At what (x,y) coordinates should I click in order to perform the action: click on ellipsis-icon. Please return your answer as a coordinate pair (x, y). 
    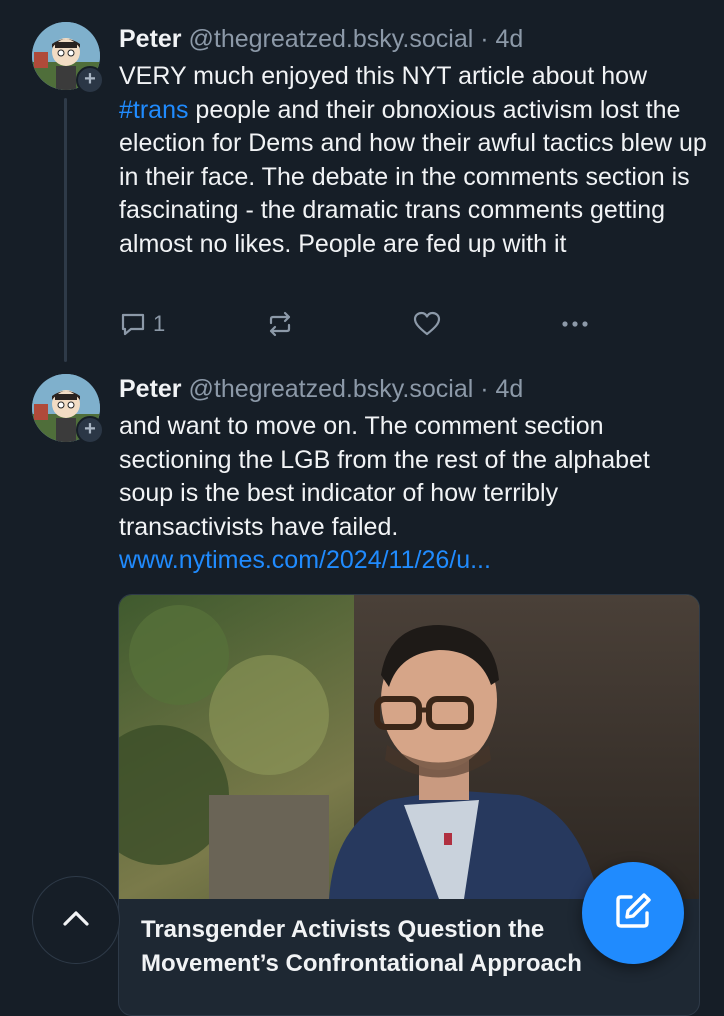
    Looking at the image, I should click on (575, 324).